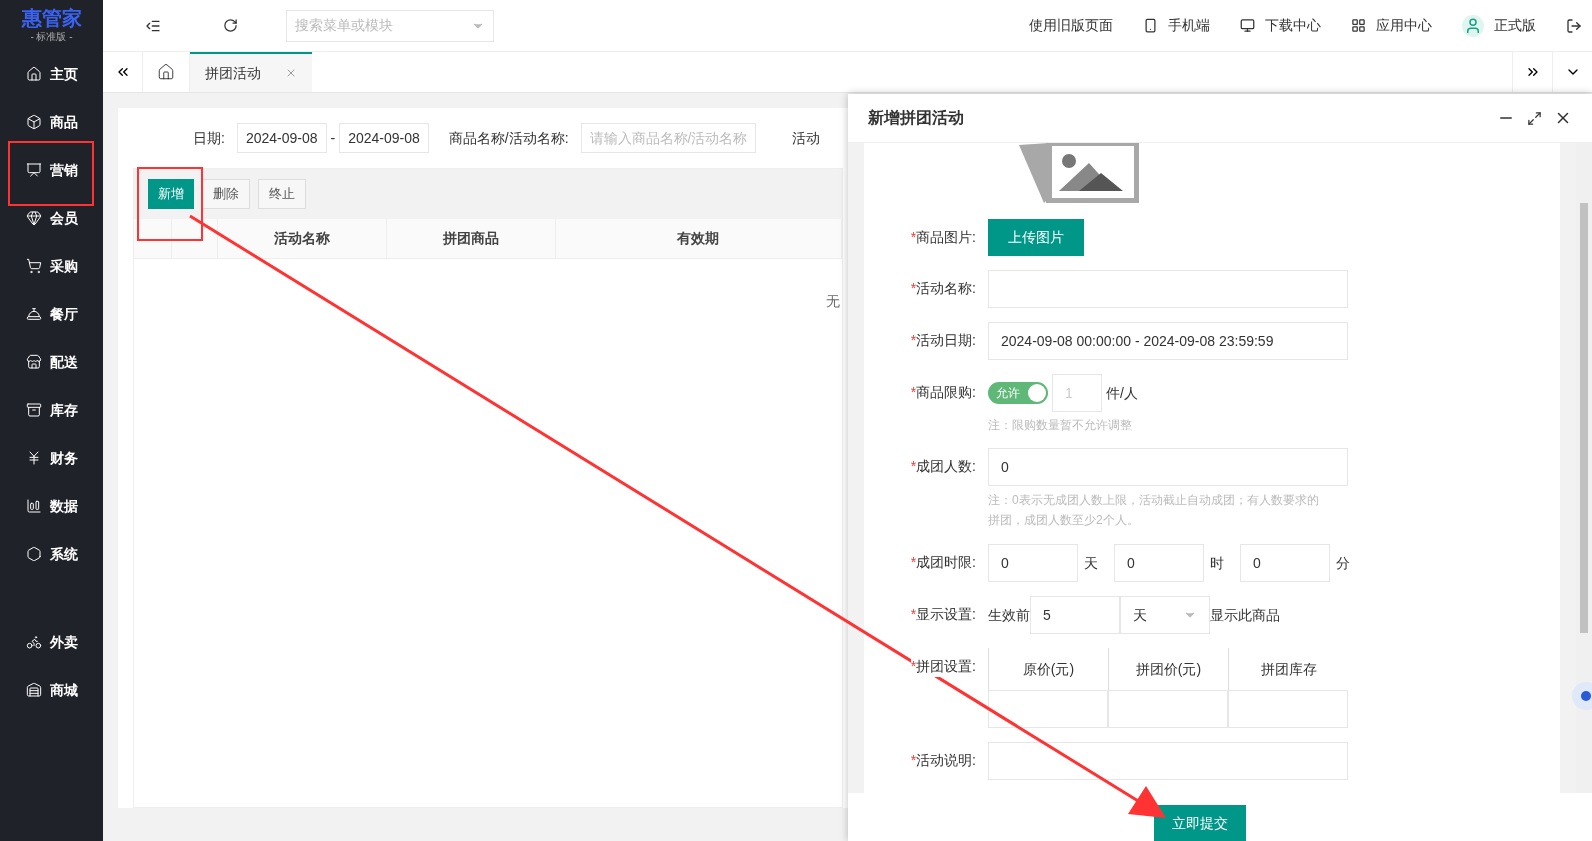 This screenshot has height=841, width=1592. Describe the element at coordinates (1245, 615) in the screenshot. I see `field-suffix: 显示此商品` at that location.